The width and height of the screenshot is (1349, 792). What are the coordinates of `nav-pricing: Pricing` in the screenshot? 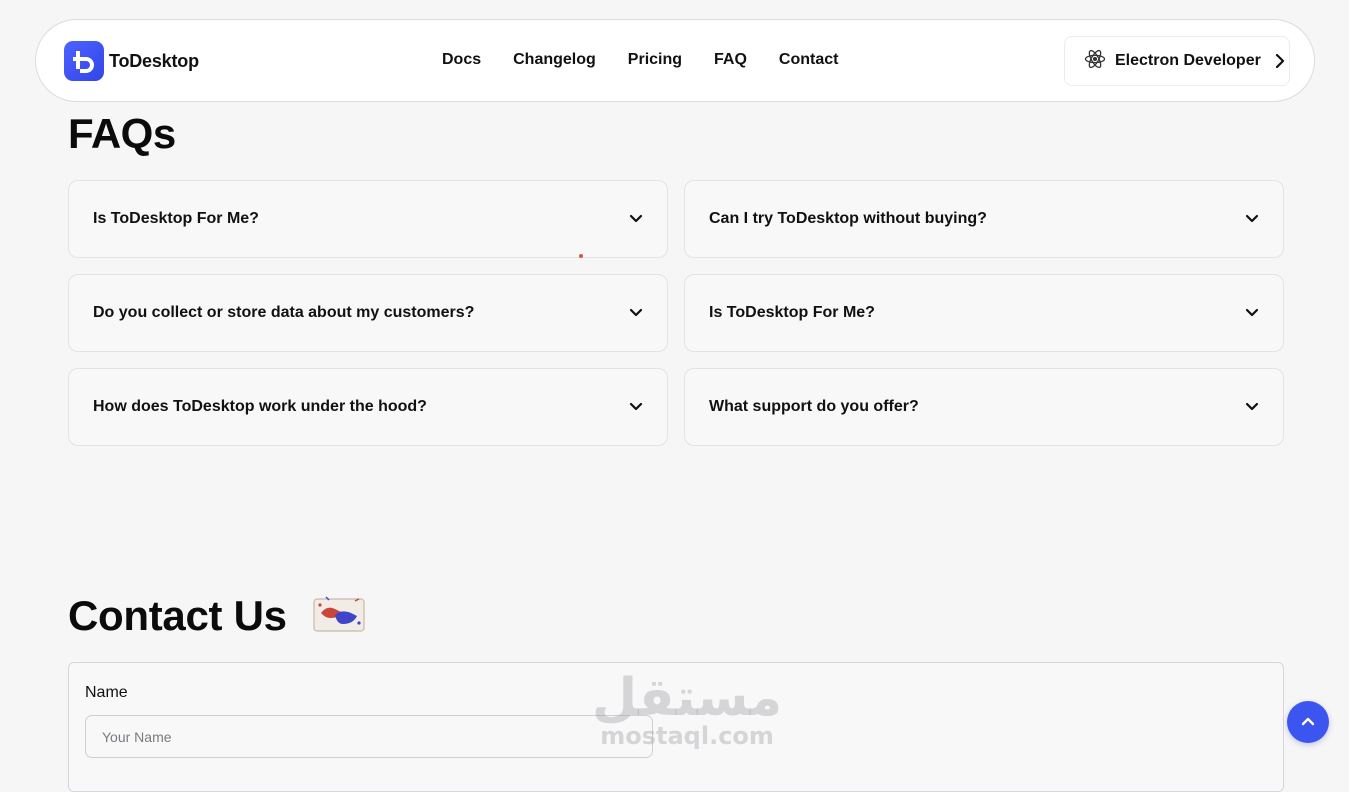 It's located at (655, 60).